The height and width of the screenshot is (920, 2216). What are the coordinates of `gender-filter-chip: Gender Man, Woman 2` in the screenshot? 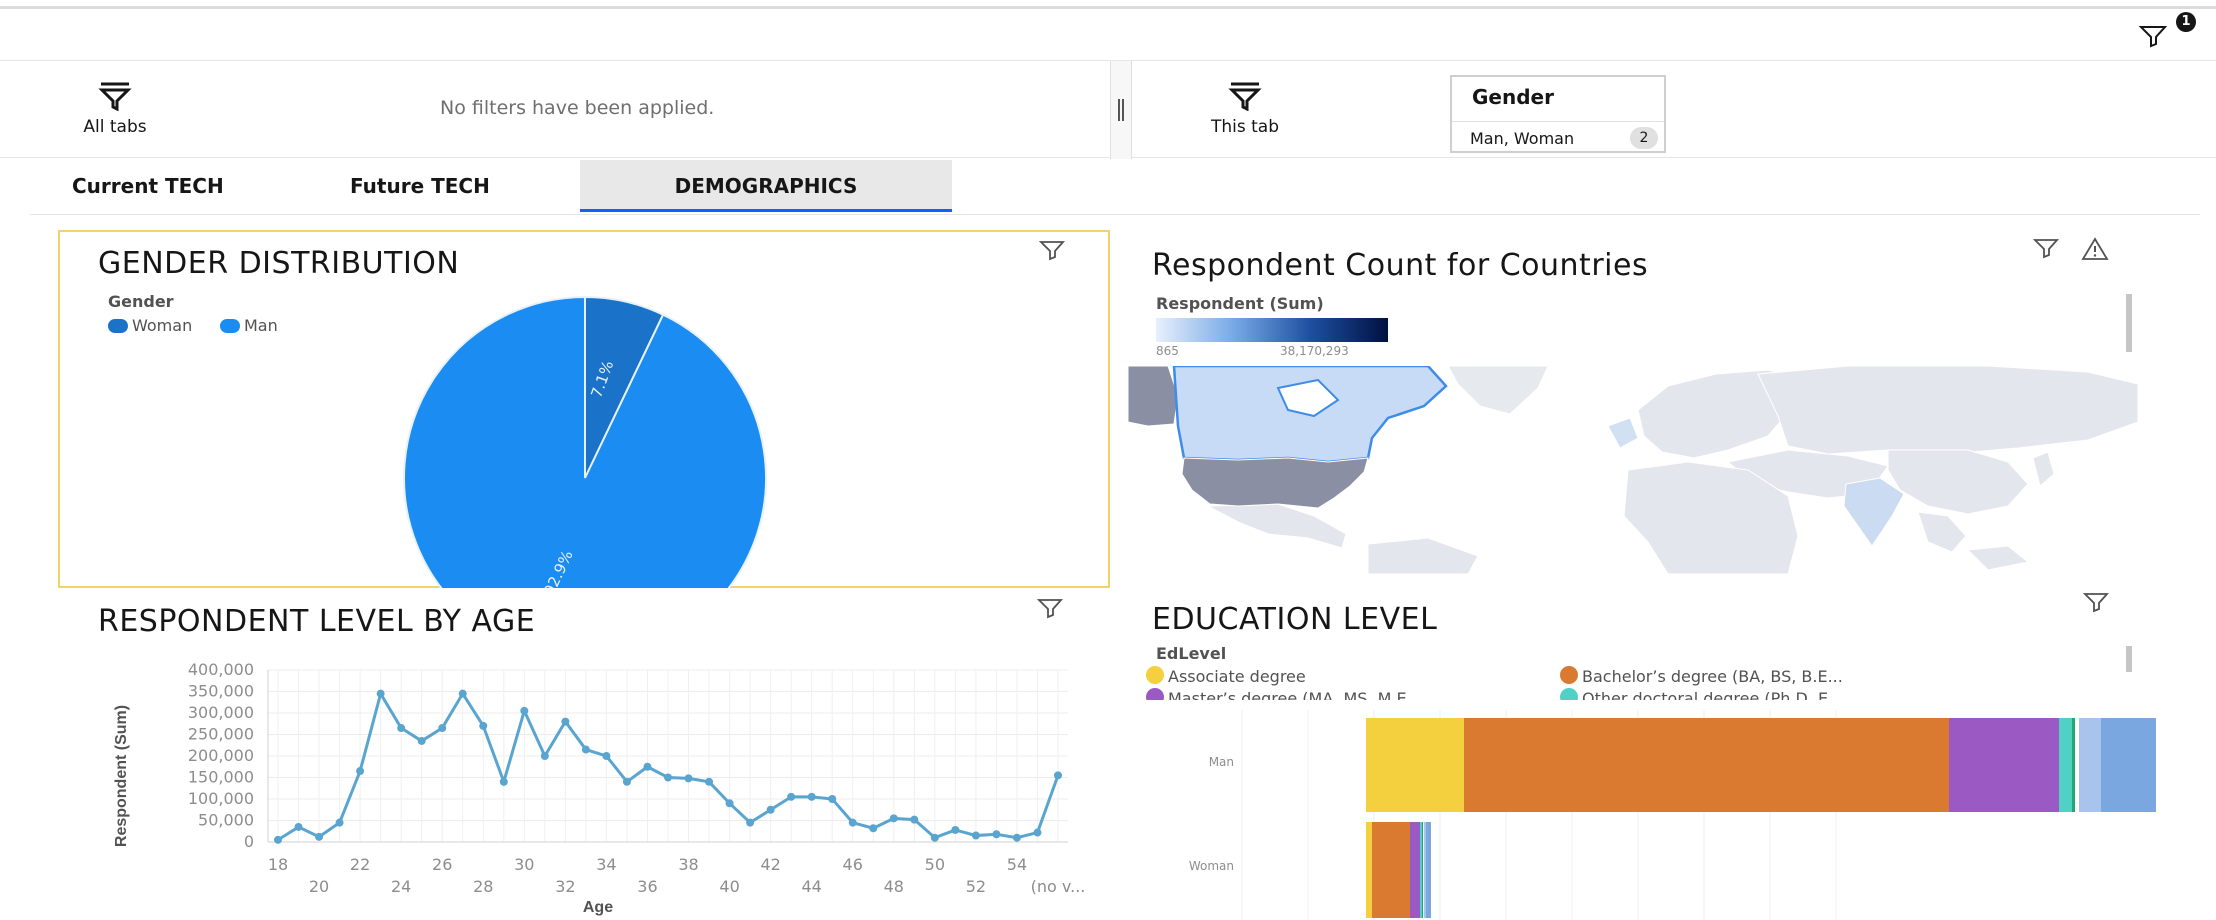 It's located at (1558, 114).